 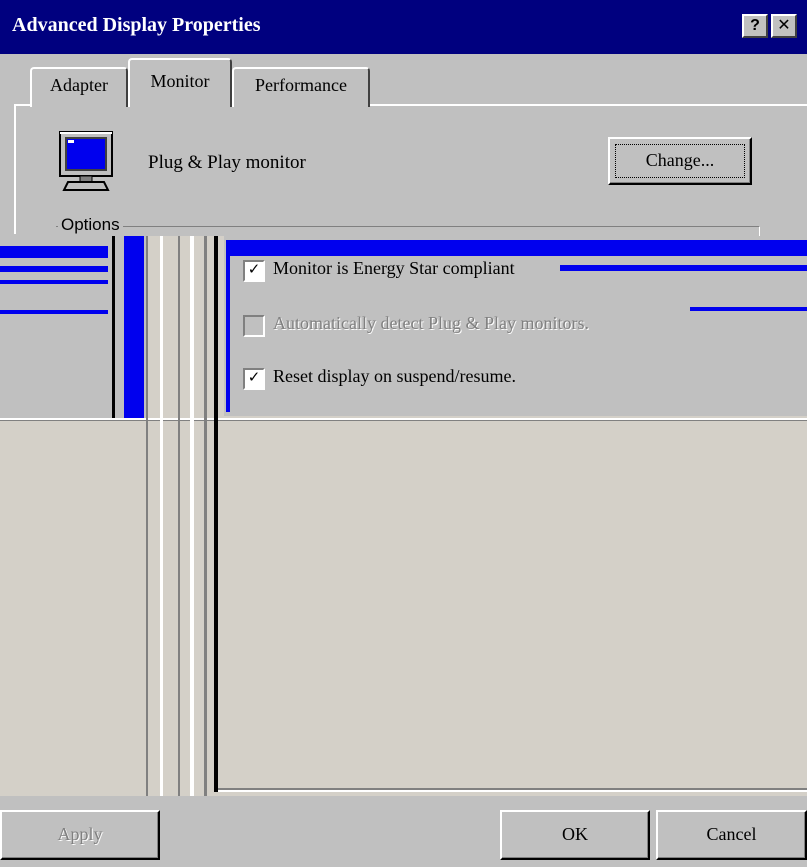 I want to click on apply-button: Apply, so click(x=80, y=835).